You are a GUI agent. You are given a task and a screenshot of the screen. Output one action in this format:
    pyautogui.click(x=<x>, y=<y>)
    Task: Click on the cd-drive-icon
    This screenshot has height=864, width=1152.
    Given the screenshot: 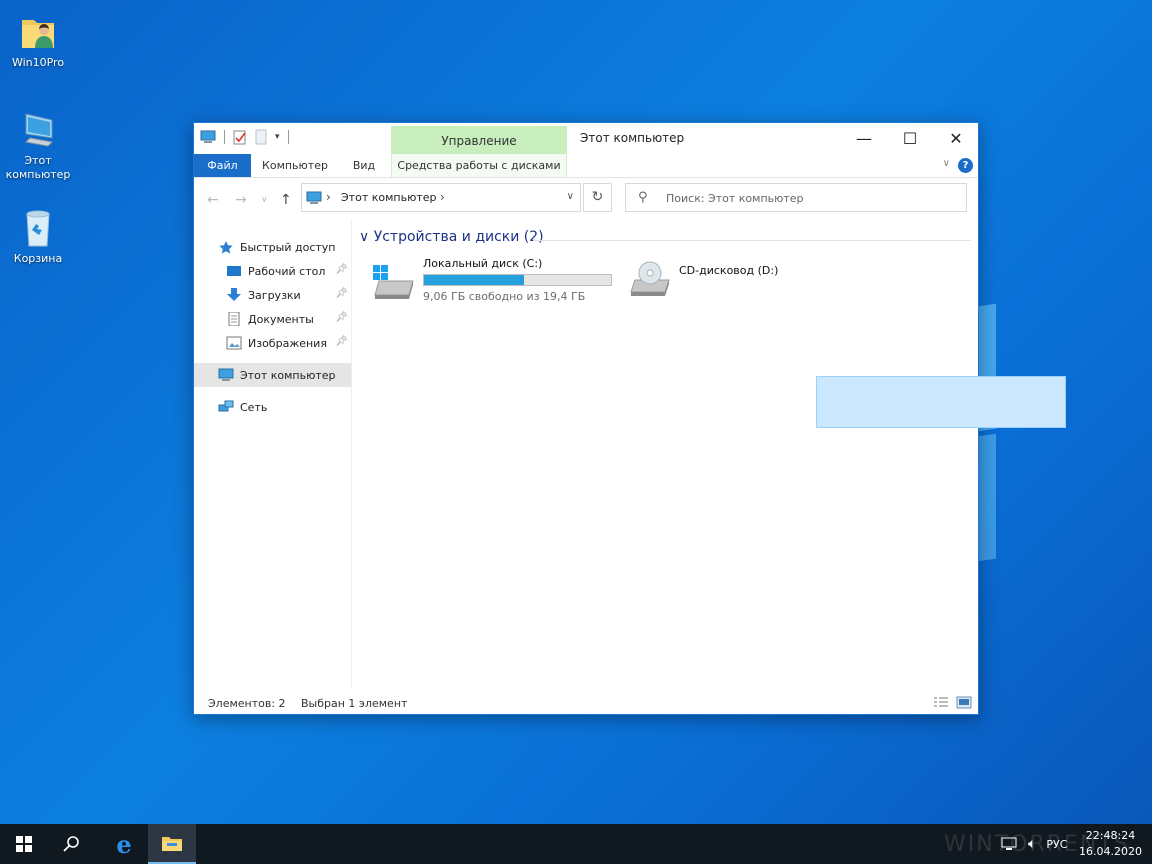 What is the action you would take?
    pyautogui.click(x=650, y=278)
    